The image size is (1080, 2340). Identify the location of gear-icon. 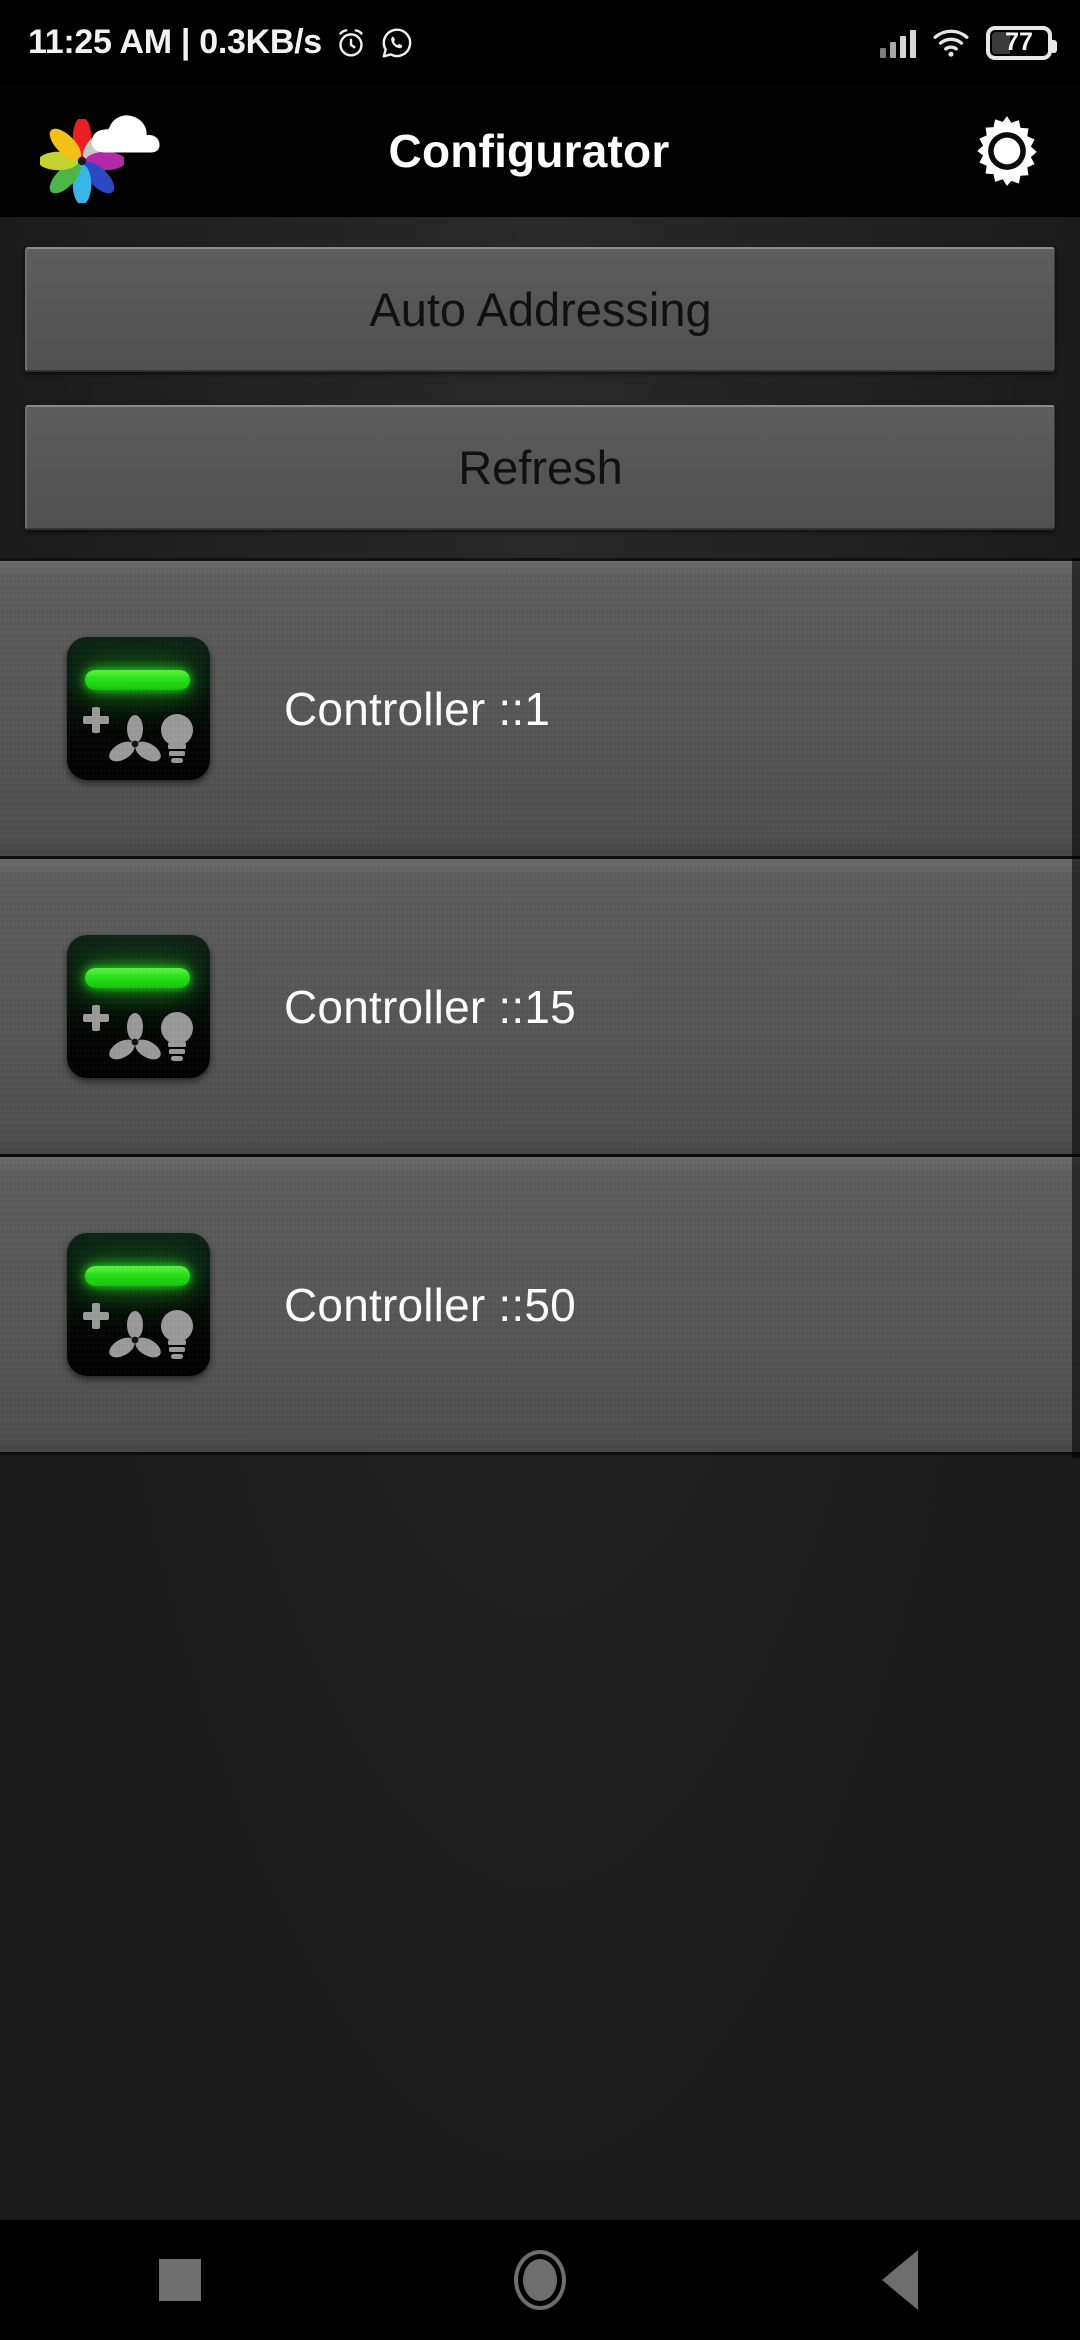
(1007, 151).